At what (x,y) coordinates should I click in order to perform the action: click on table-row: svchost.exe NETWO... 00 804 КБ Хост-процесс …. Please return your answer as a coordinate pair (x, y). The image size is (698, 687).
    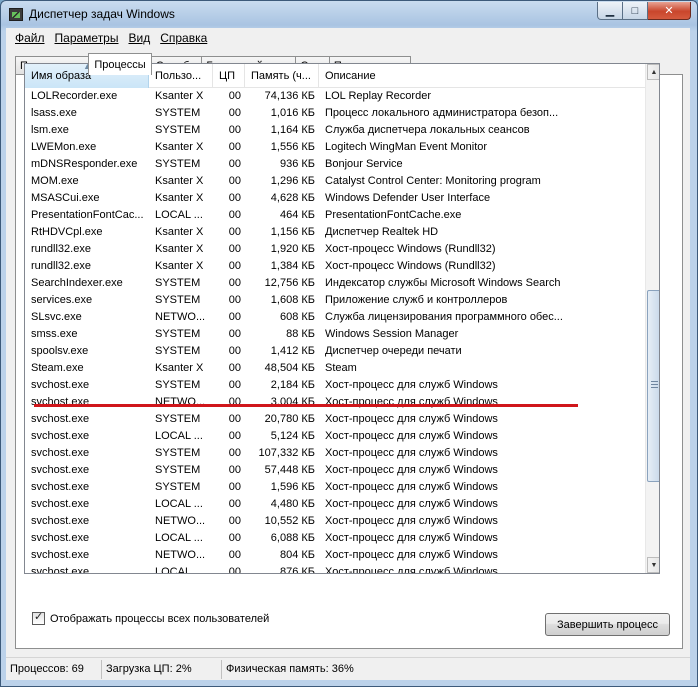
    Looking at the image, I should click on (335, 555).